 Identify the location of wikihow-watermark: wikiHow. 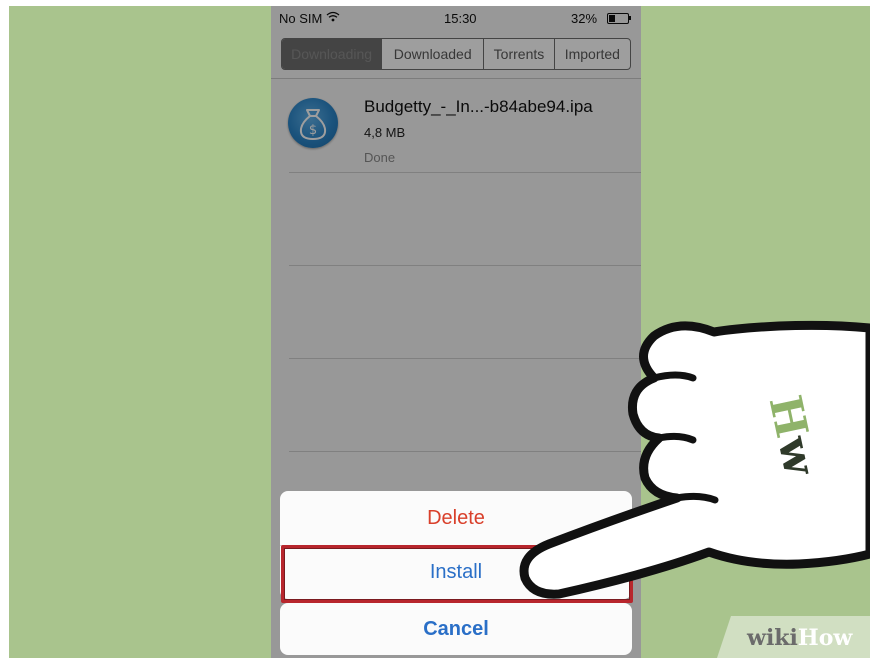
(793, 637).